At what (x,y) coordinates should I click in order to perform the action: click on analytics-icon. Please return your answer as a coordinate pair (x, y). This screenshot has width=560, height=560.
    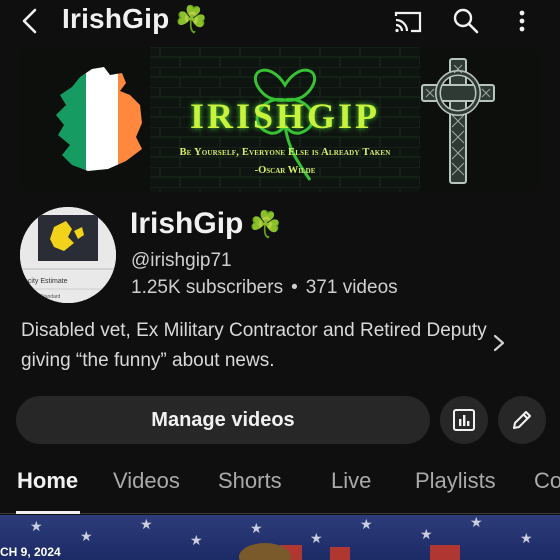
    Looking at the image, I should click on (464, 420).